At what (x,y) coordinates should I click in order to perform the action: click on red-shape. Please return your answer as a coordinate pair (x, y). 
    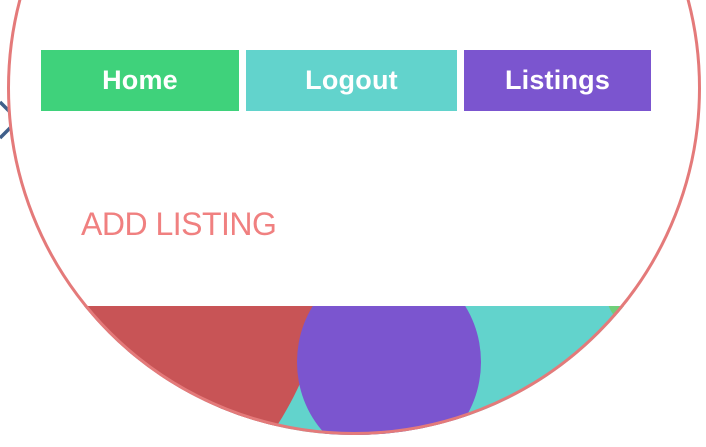
    Looking at the image, I should click on (167, 370).